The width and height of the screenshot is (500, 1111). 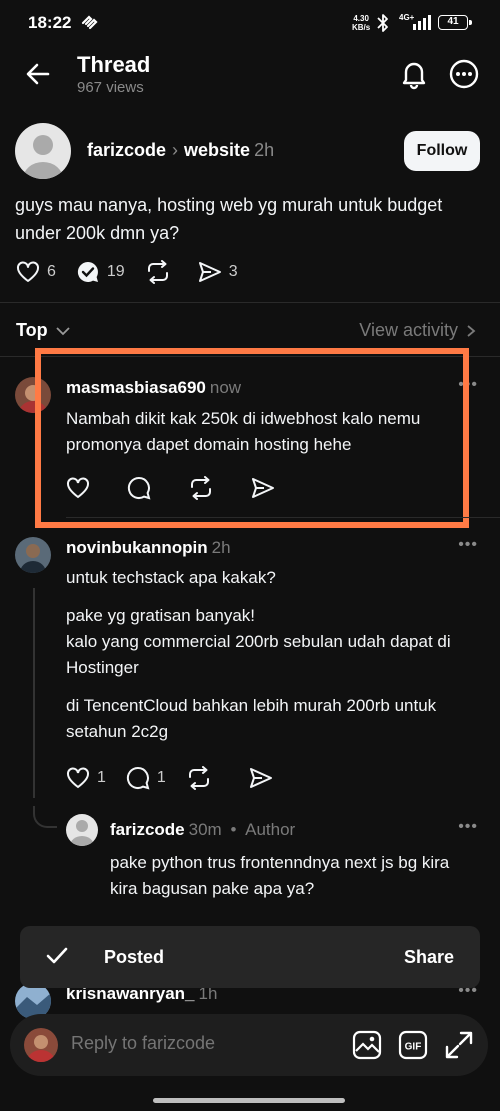 I want to click on share-button: 3, so click(x=218, y=272).